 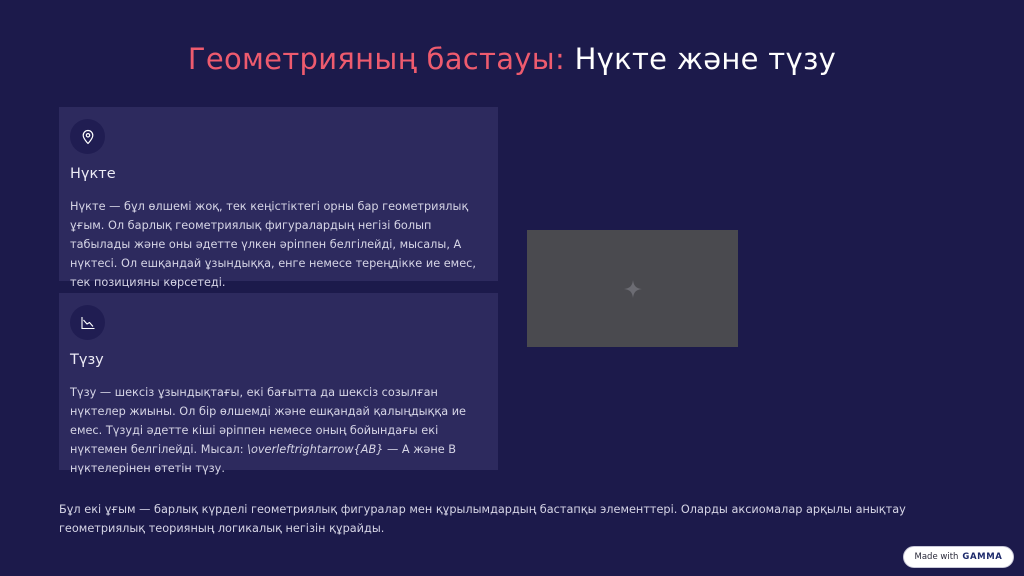 I want to click on sparkle-icon, so click(x=632, y=288).